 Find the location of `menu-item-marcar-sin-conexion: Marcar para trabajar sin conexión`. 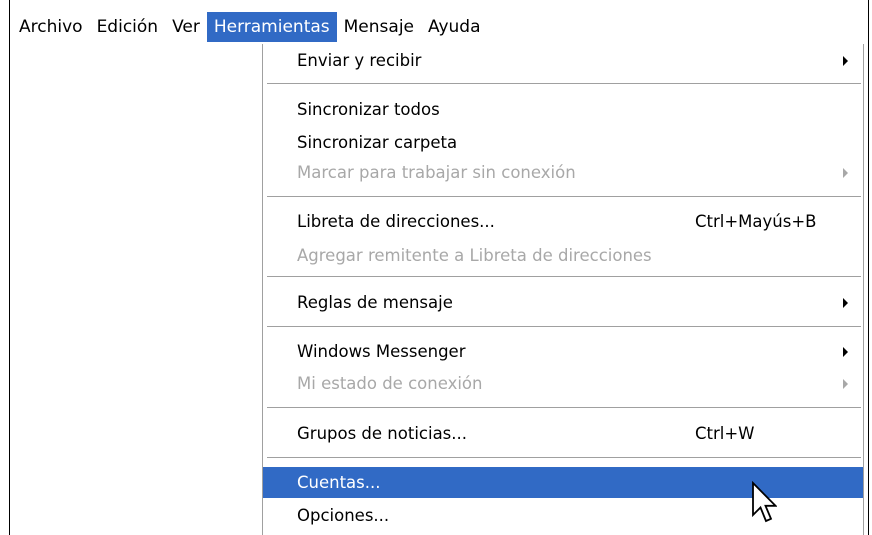

menu-item-marcar-sin-conexion: Marcar para trabajar sin conexión is located at coordinates (563, 172).